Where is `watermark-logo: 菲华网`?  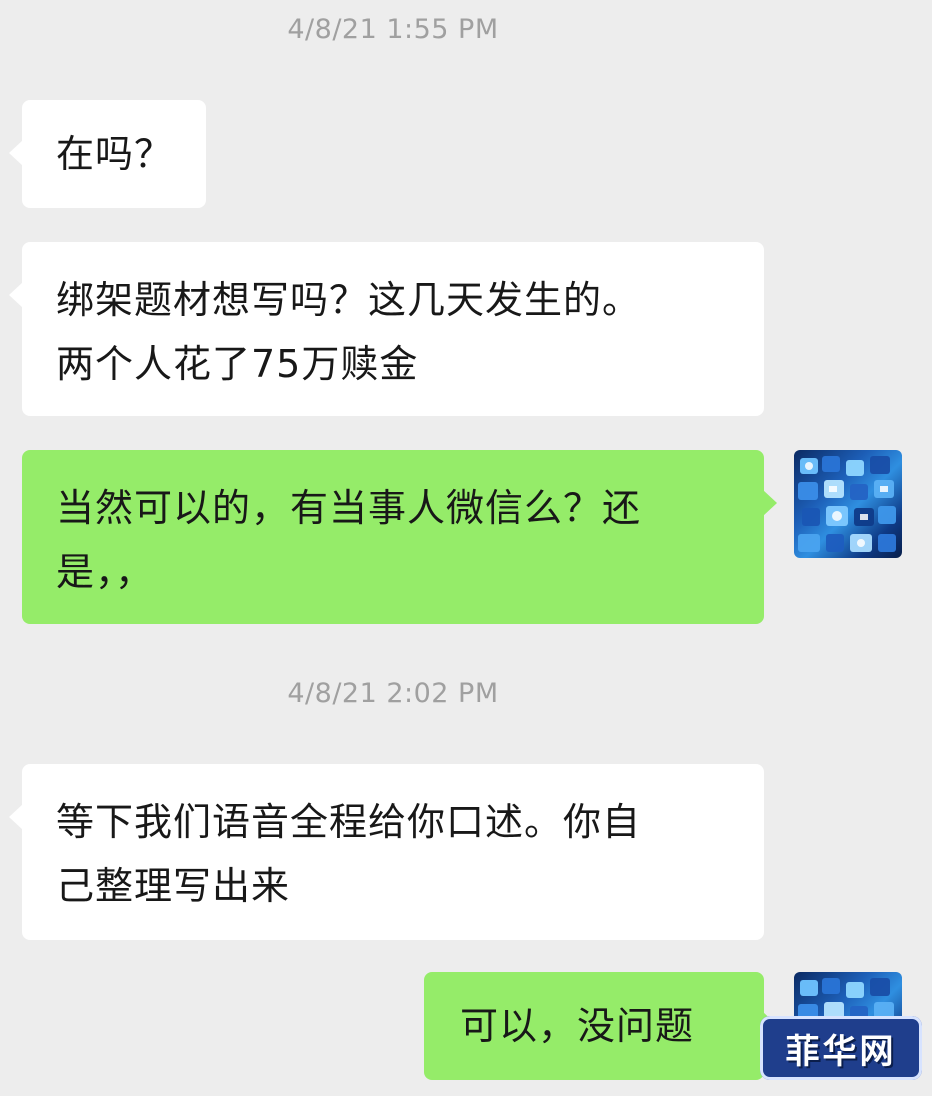 watermark-logo: 菲华网 is located at coordinates (841, 1048).